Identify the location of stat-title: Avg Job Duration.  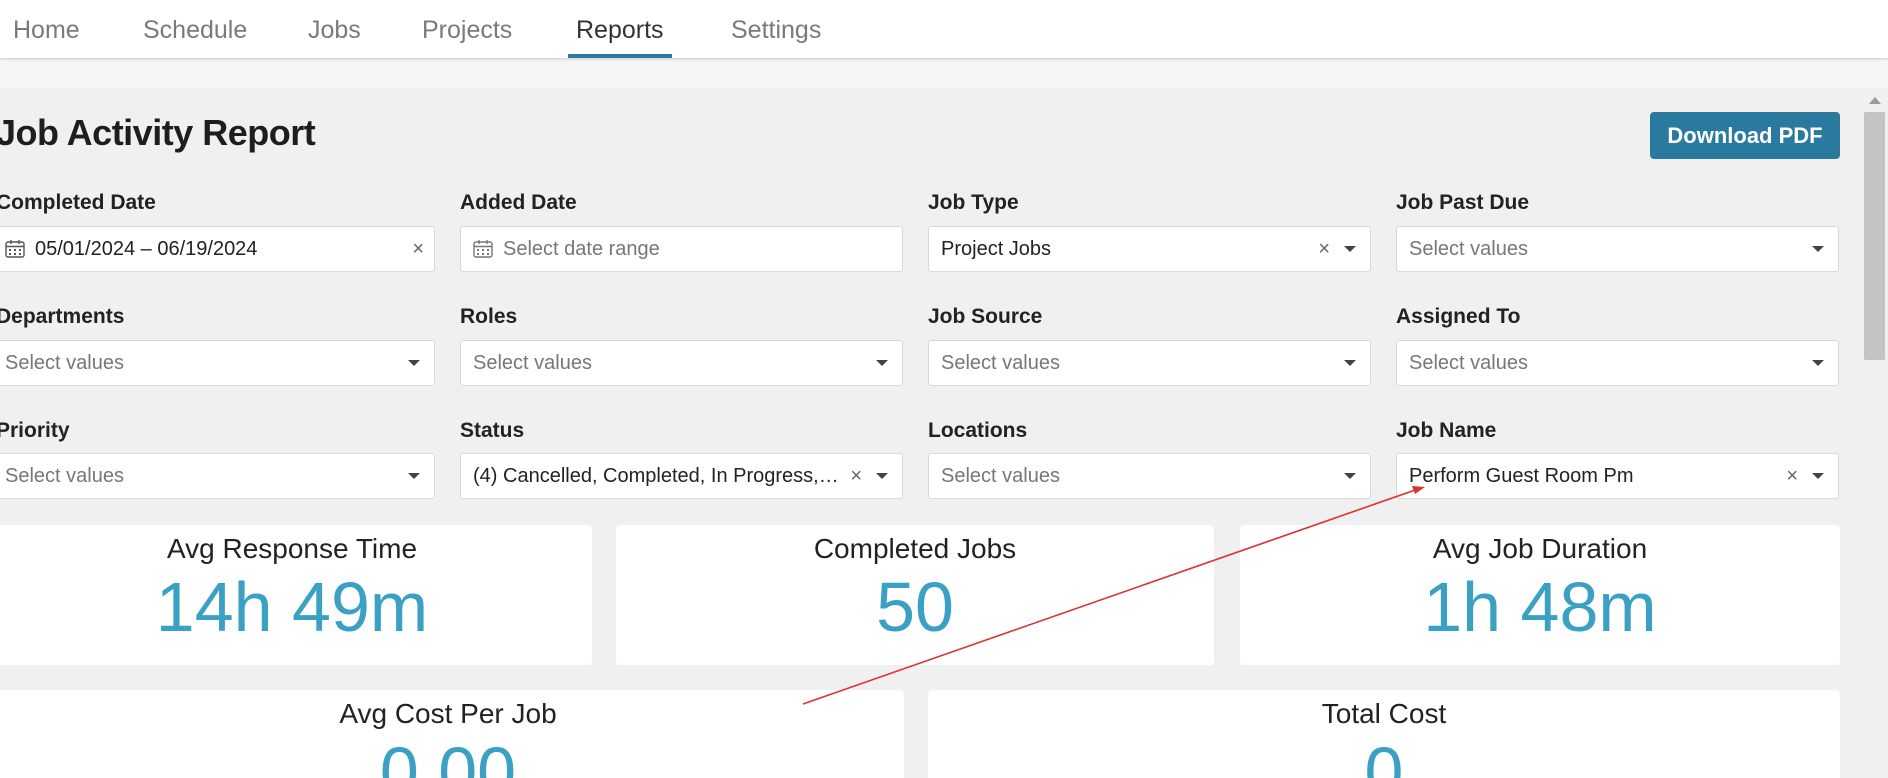
(1540, 548).